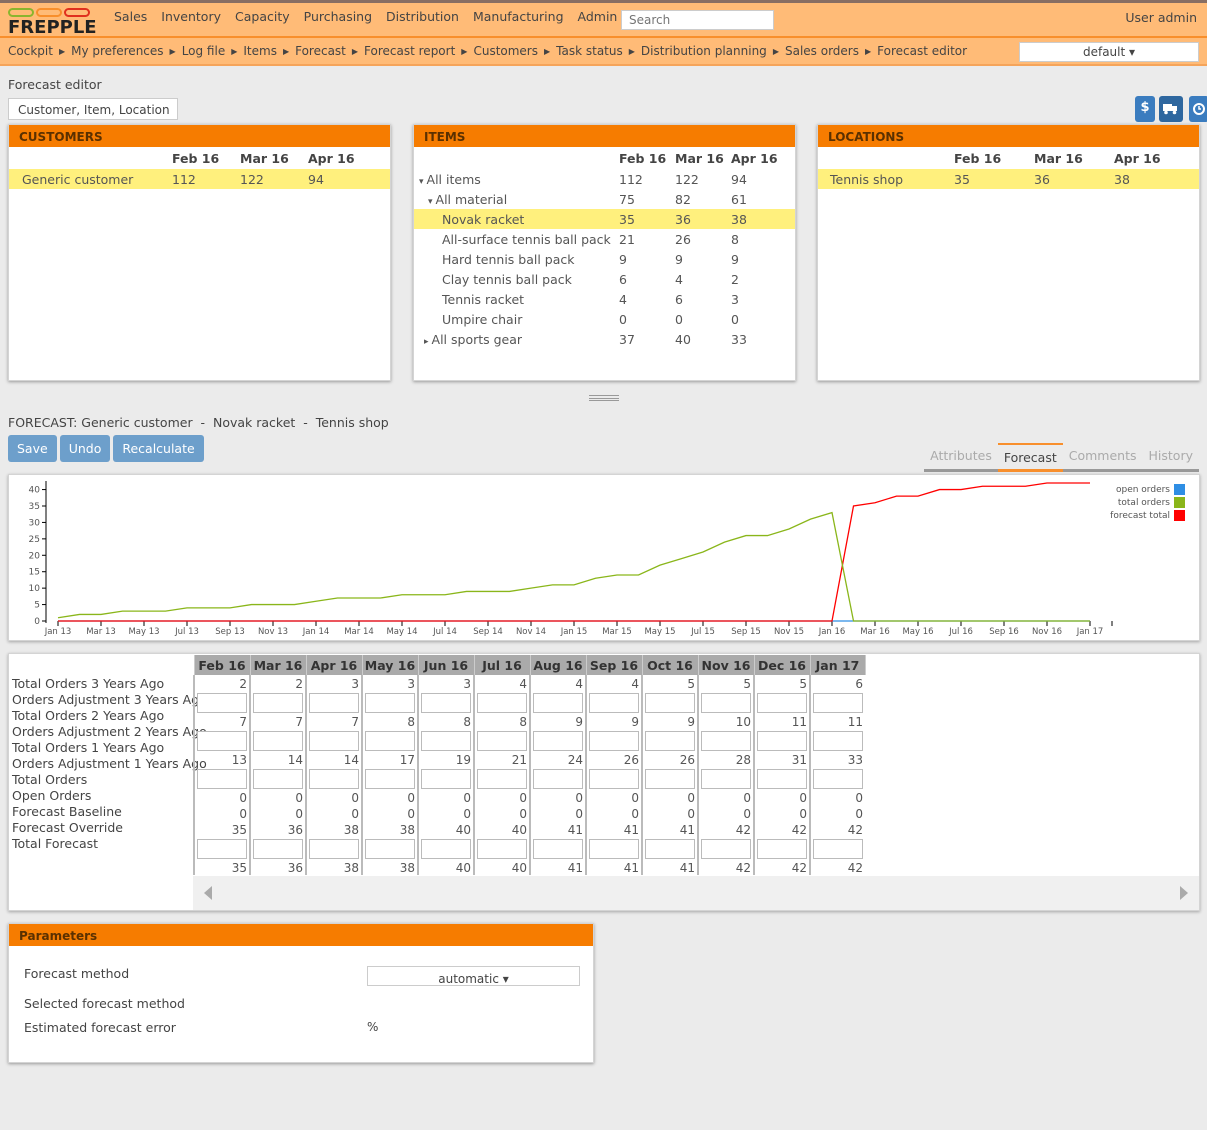 This screenshot has width=1207, height=1130. What do you see at coordinates (93, 118) in the screenshot?
I see `hierarchy-select: Customer, Item, Location ▾` at bounding box center [93, 118].